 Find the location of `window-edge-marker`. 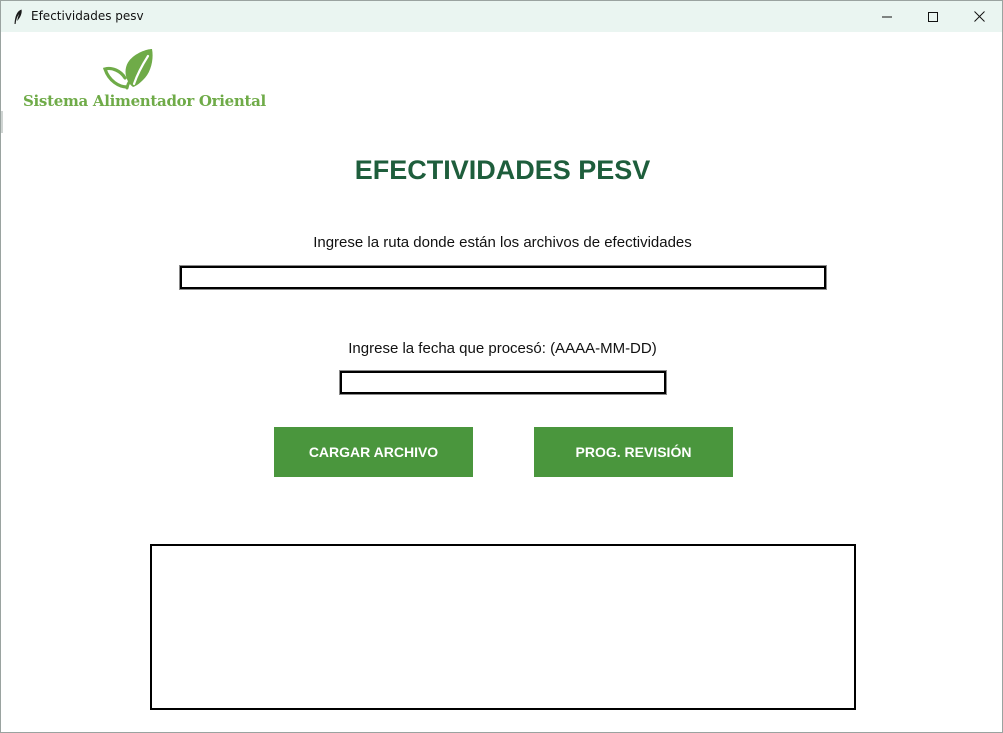

window-edge-marker is located at coordinates (2, 122).